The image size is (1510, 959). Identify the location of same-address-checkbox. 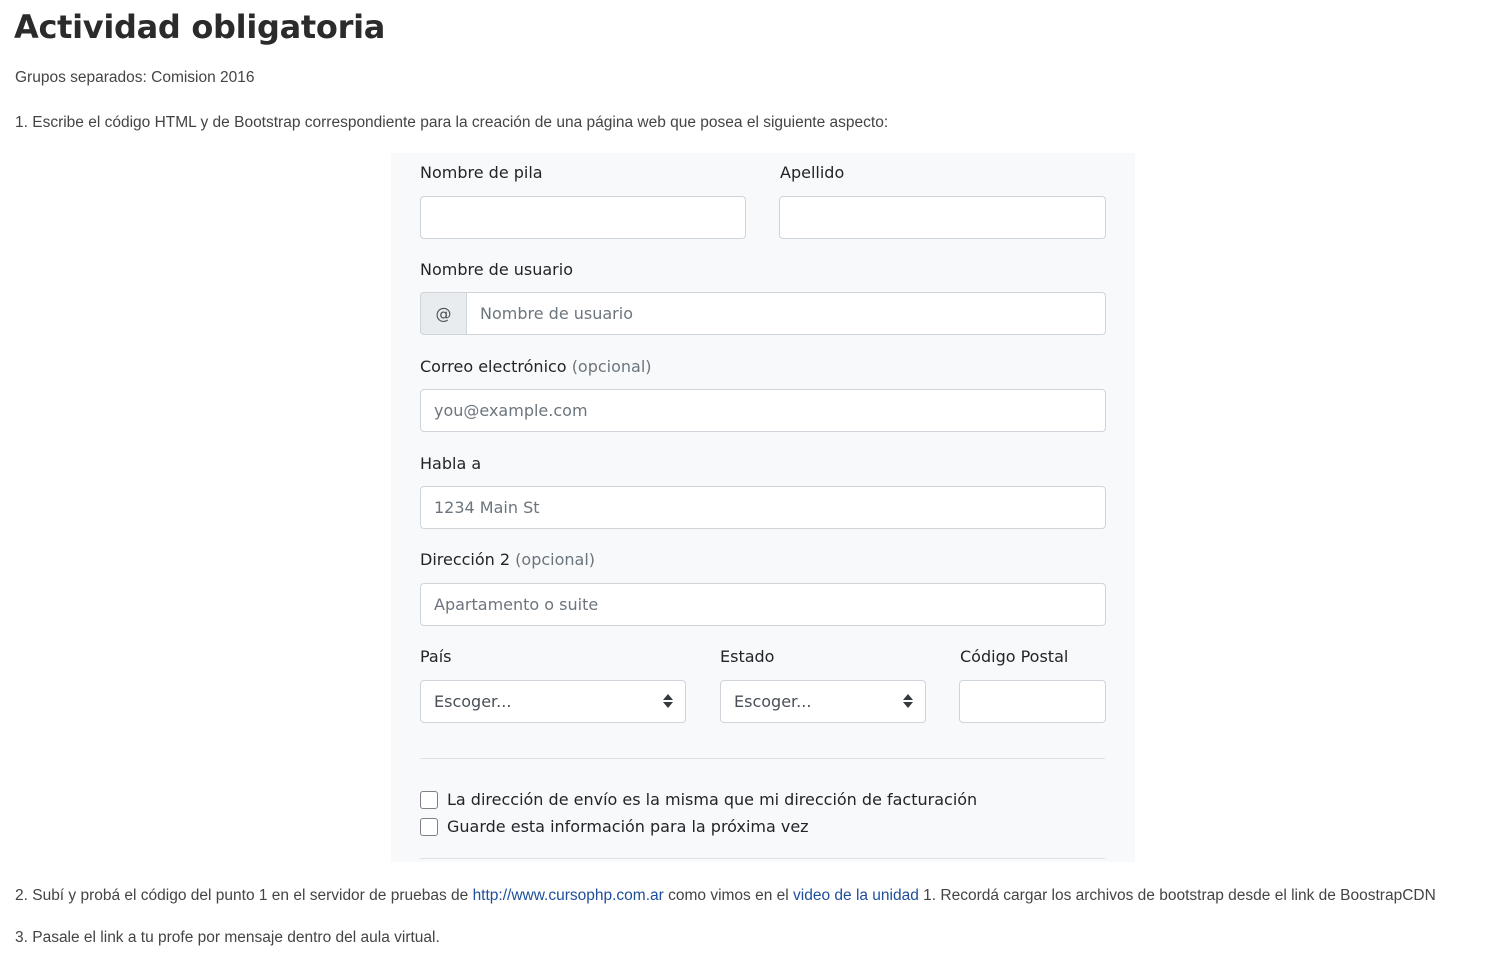
(429, 800).